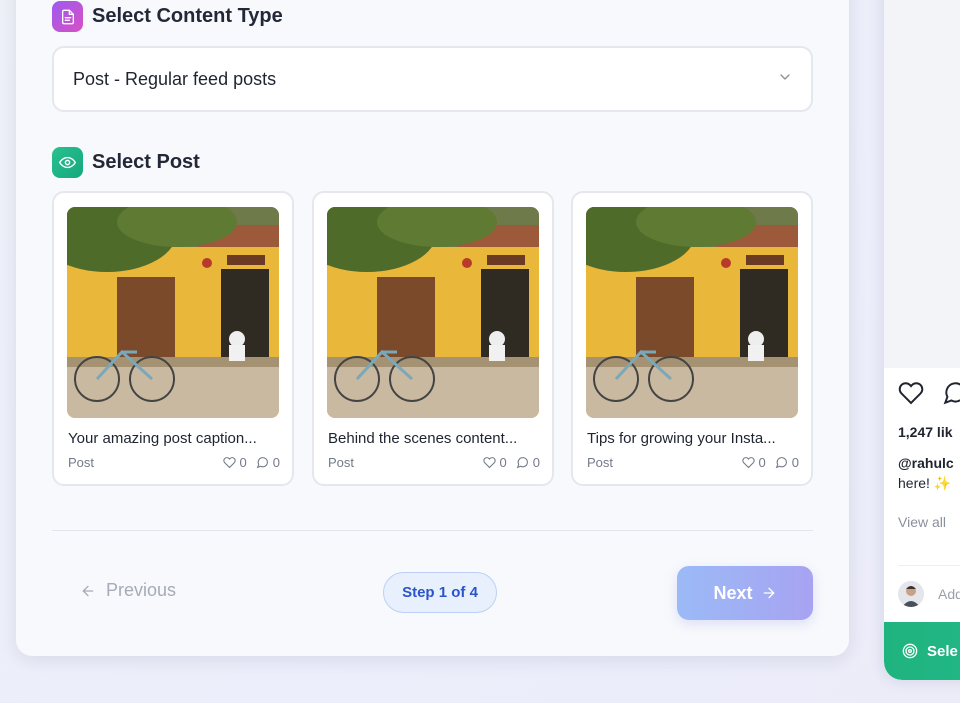 Image resolution: width=960 pixels, height=703 pixels. What do you see at coordinates (67, 16) in the screenshot?
I see `document-icon` at bounding box center [67, 16].